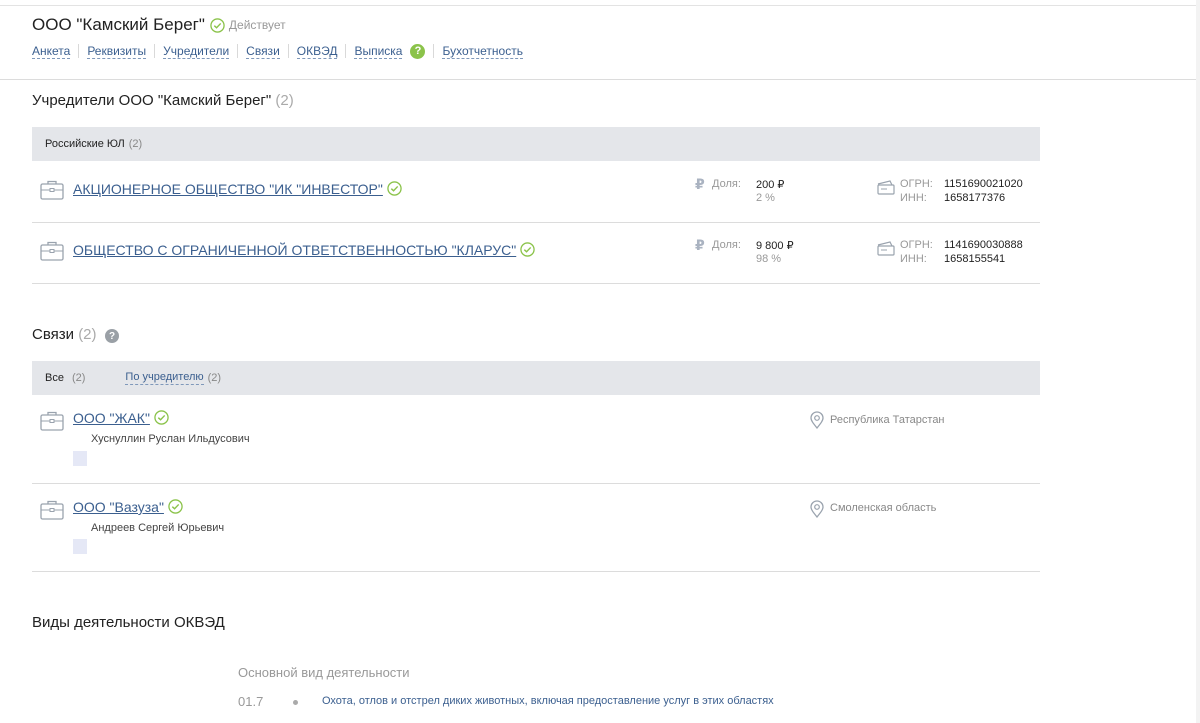 The height and width of the screenshot is (723, 1200). Describe the element at coordinates (214, 378) in the screenshot. I see `filter-by-founder-count: (2)` at that location.